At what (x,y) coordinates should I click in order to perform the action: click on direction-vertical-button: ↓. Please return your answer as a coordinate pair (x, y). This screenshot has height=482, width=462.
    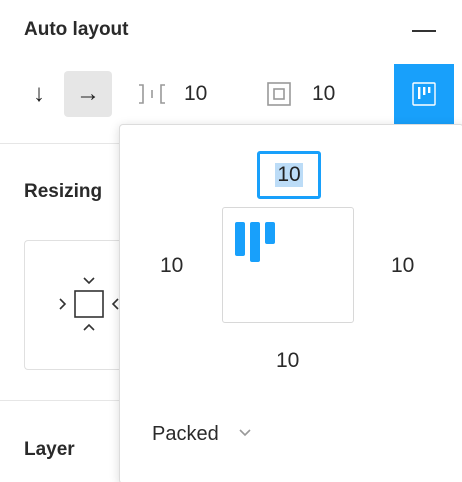
    Looking at the image, I should click on (39, 94).